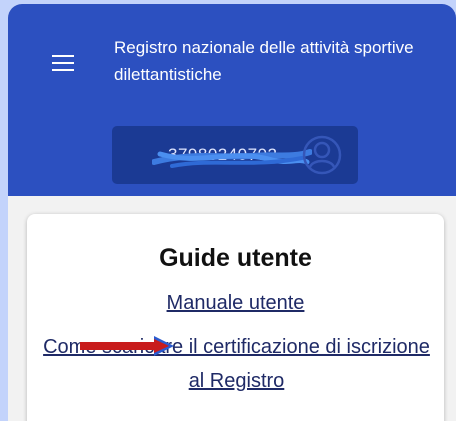  I want to click on menu-icon, so click(63, 62).